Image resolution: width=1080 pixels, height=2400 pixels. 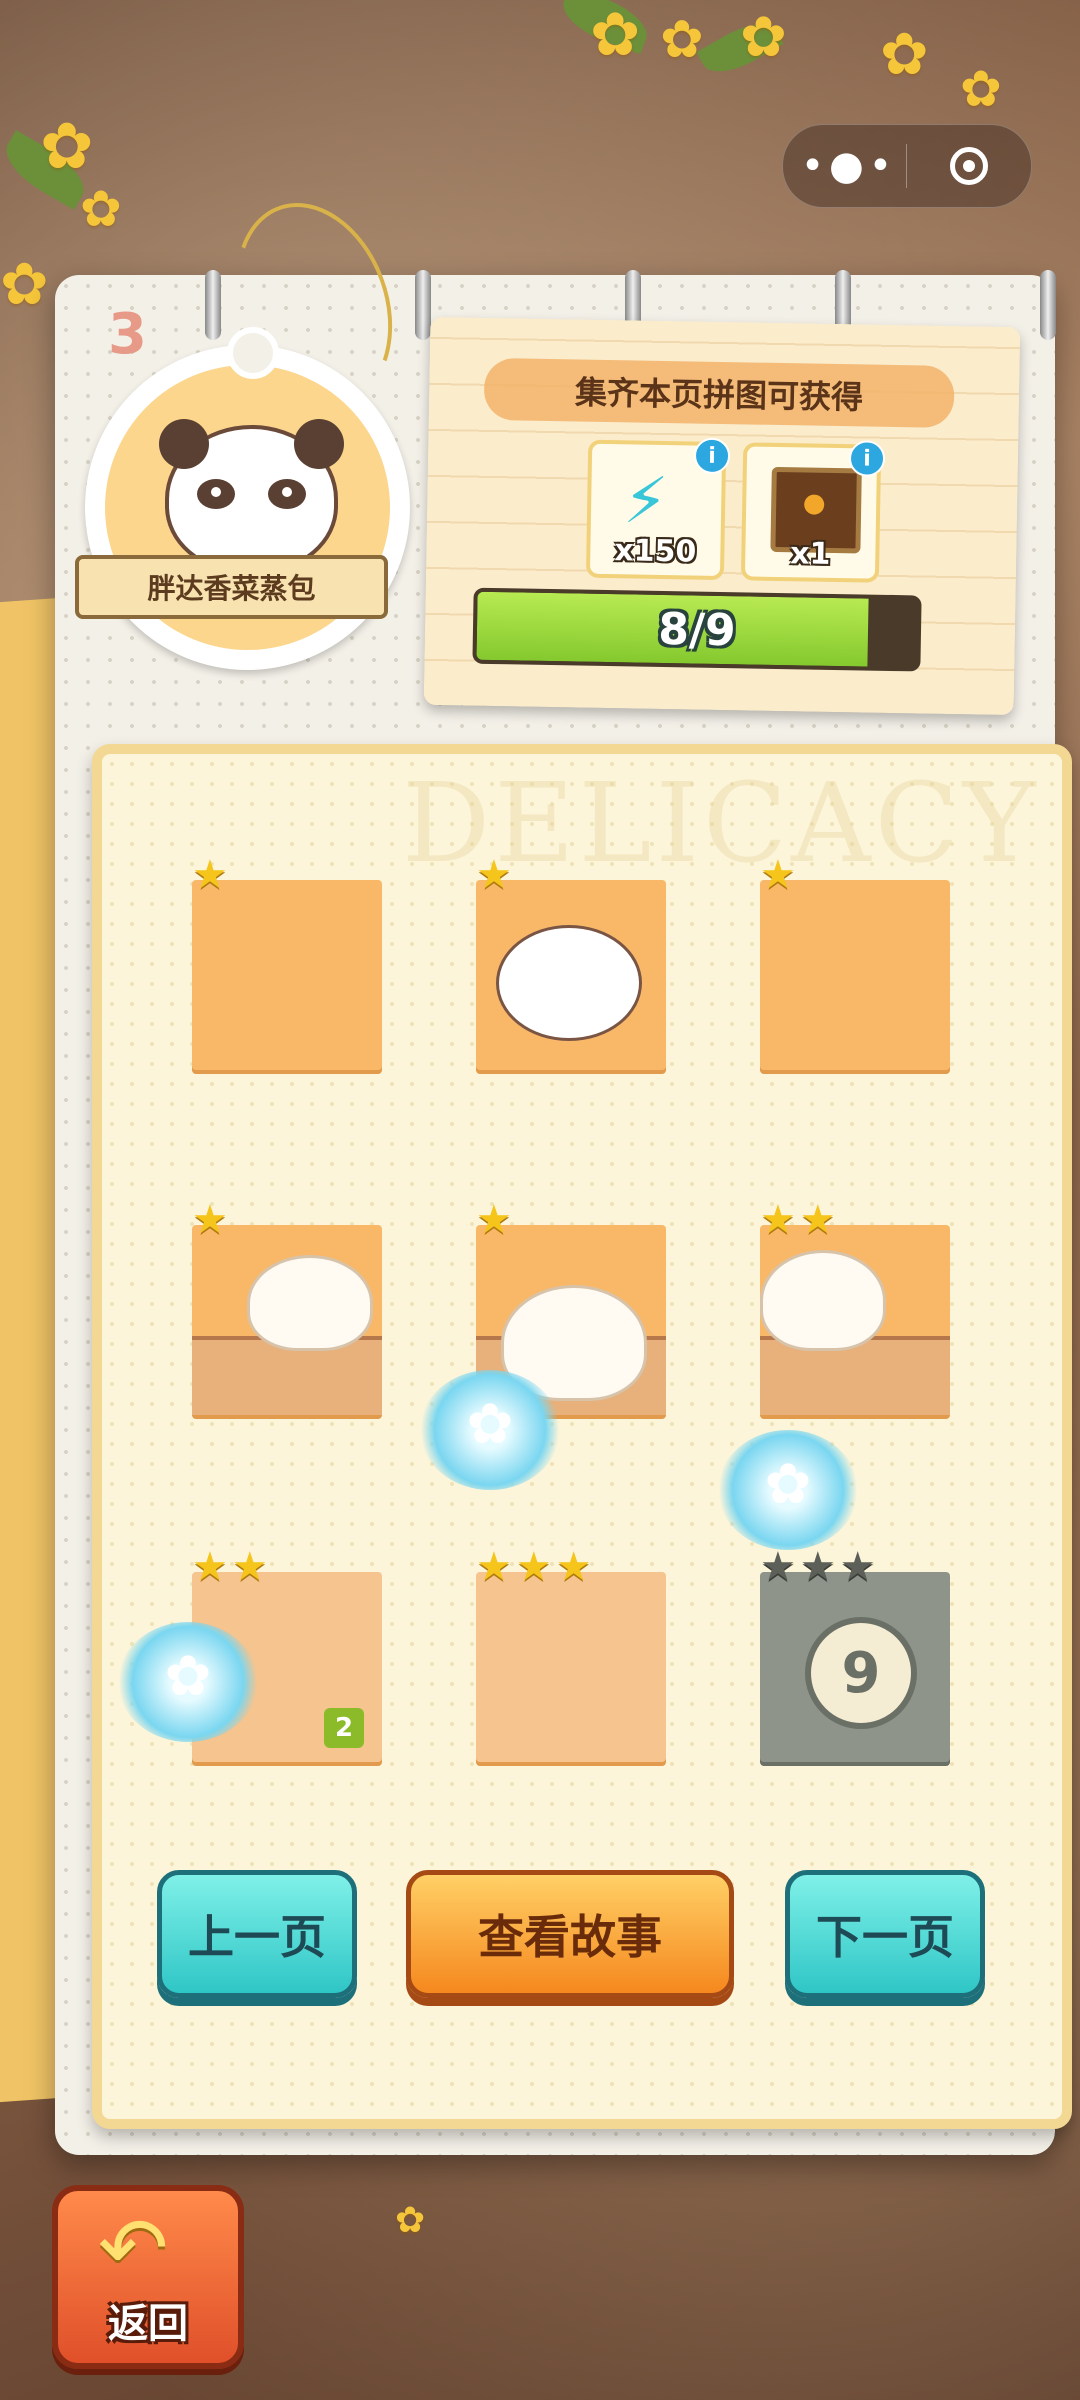 What do you see at coordinates (570, 1934) in the screenshot?
I see `view-story-button: 查看故事` at bounding box center [570, 1934].